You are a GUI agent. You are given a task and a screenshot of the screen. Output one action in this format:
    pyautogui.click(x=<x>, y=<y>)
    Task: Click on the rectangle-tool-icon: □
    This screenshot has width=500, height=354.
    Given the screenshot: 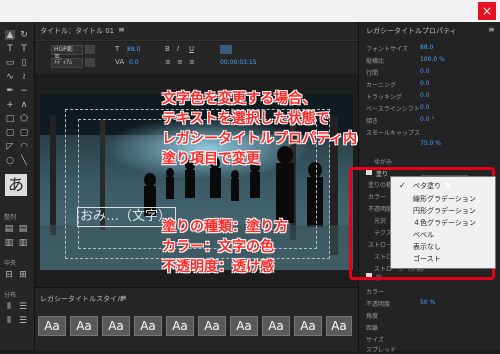 What is the action you would take?
    pyautogui.click(x=10, y=119)
    